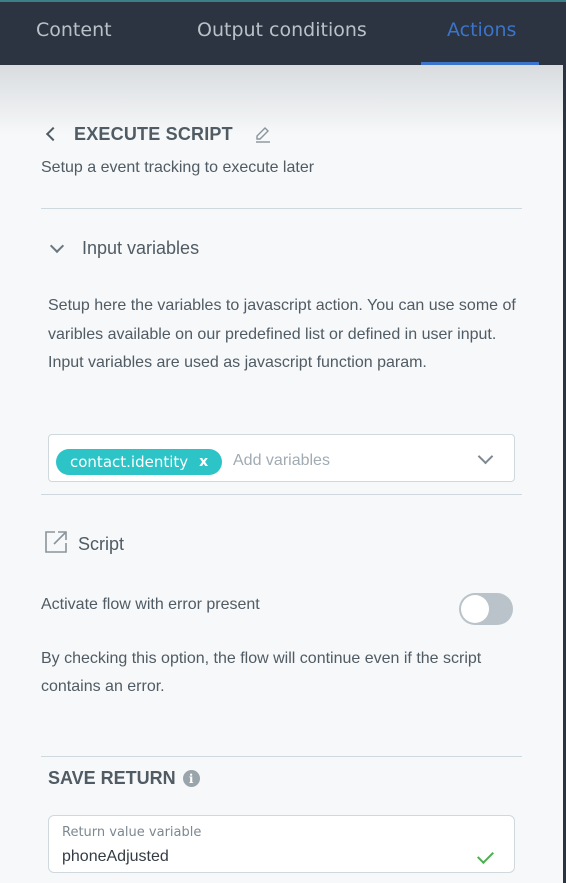  Describe the element at coordinates (132, 832) in the screenshot. I see `return-value-label: Return value variable` at that location.